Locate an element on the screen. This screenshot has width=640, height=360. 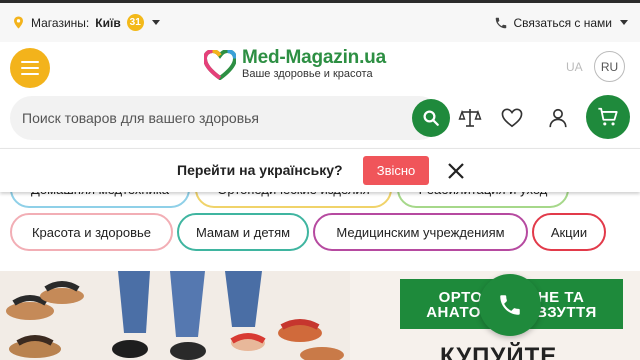
search-input is located at coordinates (212, 118).